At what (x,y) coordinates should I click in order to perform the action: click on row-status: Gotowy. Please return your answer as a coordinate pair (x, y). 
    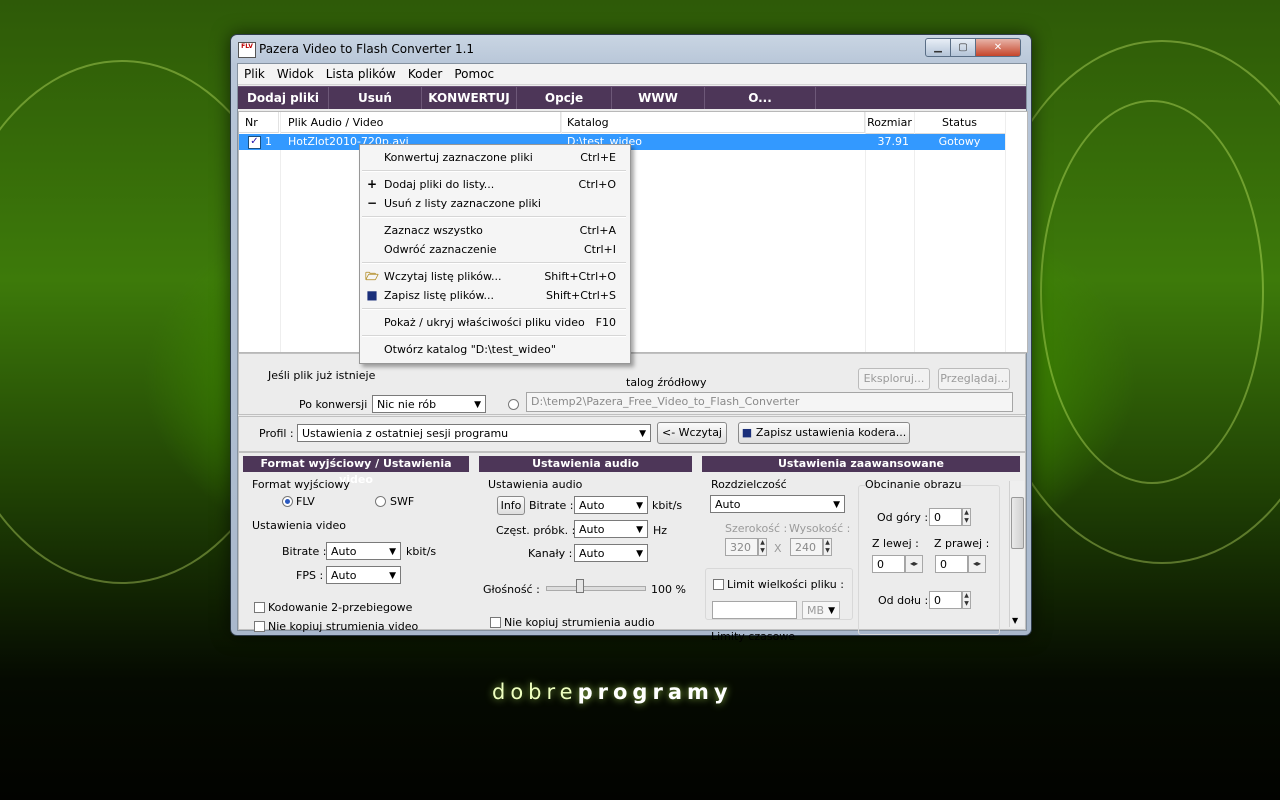
    Looking at the image, I should click on (959, 141).